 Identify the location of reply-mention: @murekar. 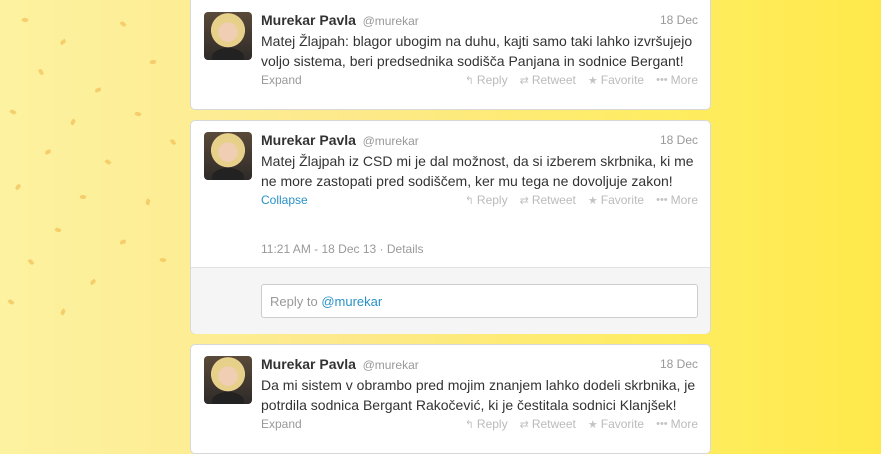
(352, 301).